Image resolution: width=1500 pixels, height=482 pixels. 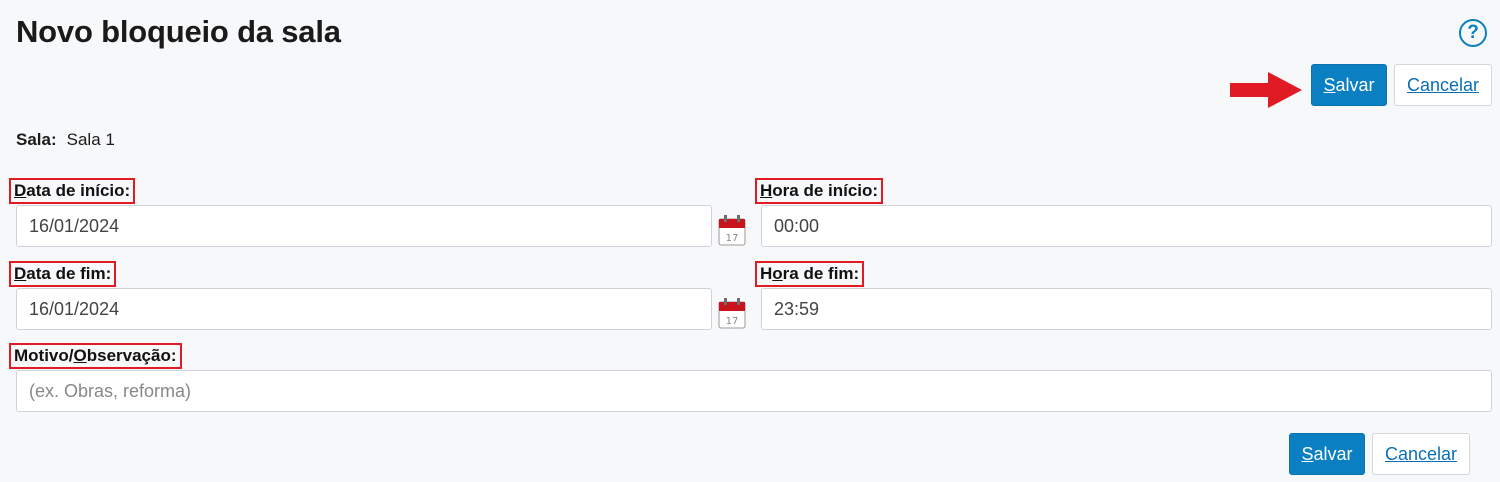 What do you see at coordinates (1126, 309) in the screenshot?
I see `hora-fim-input: 23:59` at bounding box center [1126, 309].